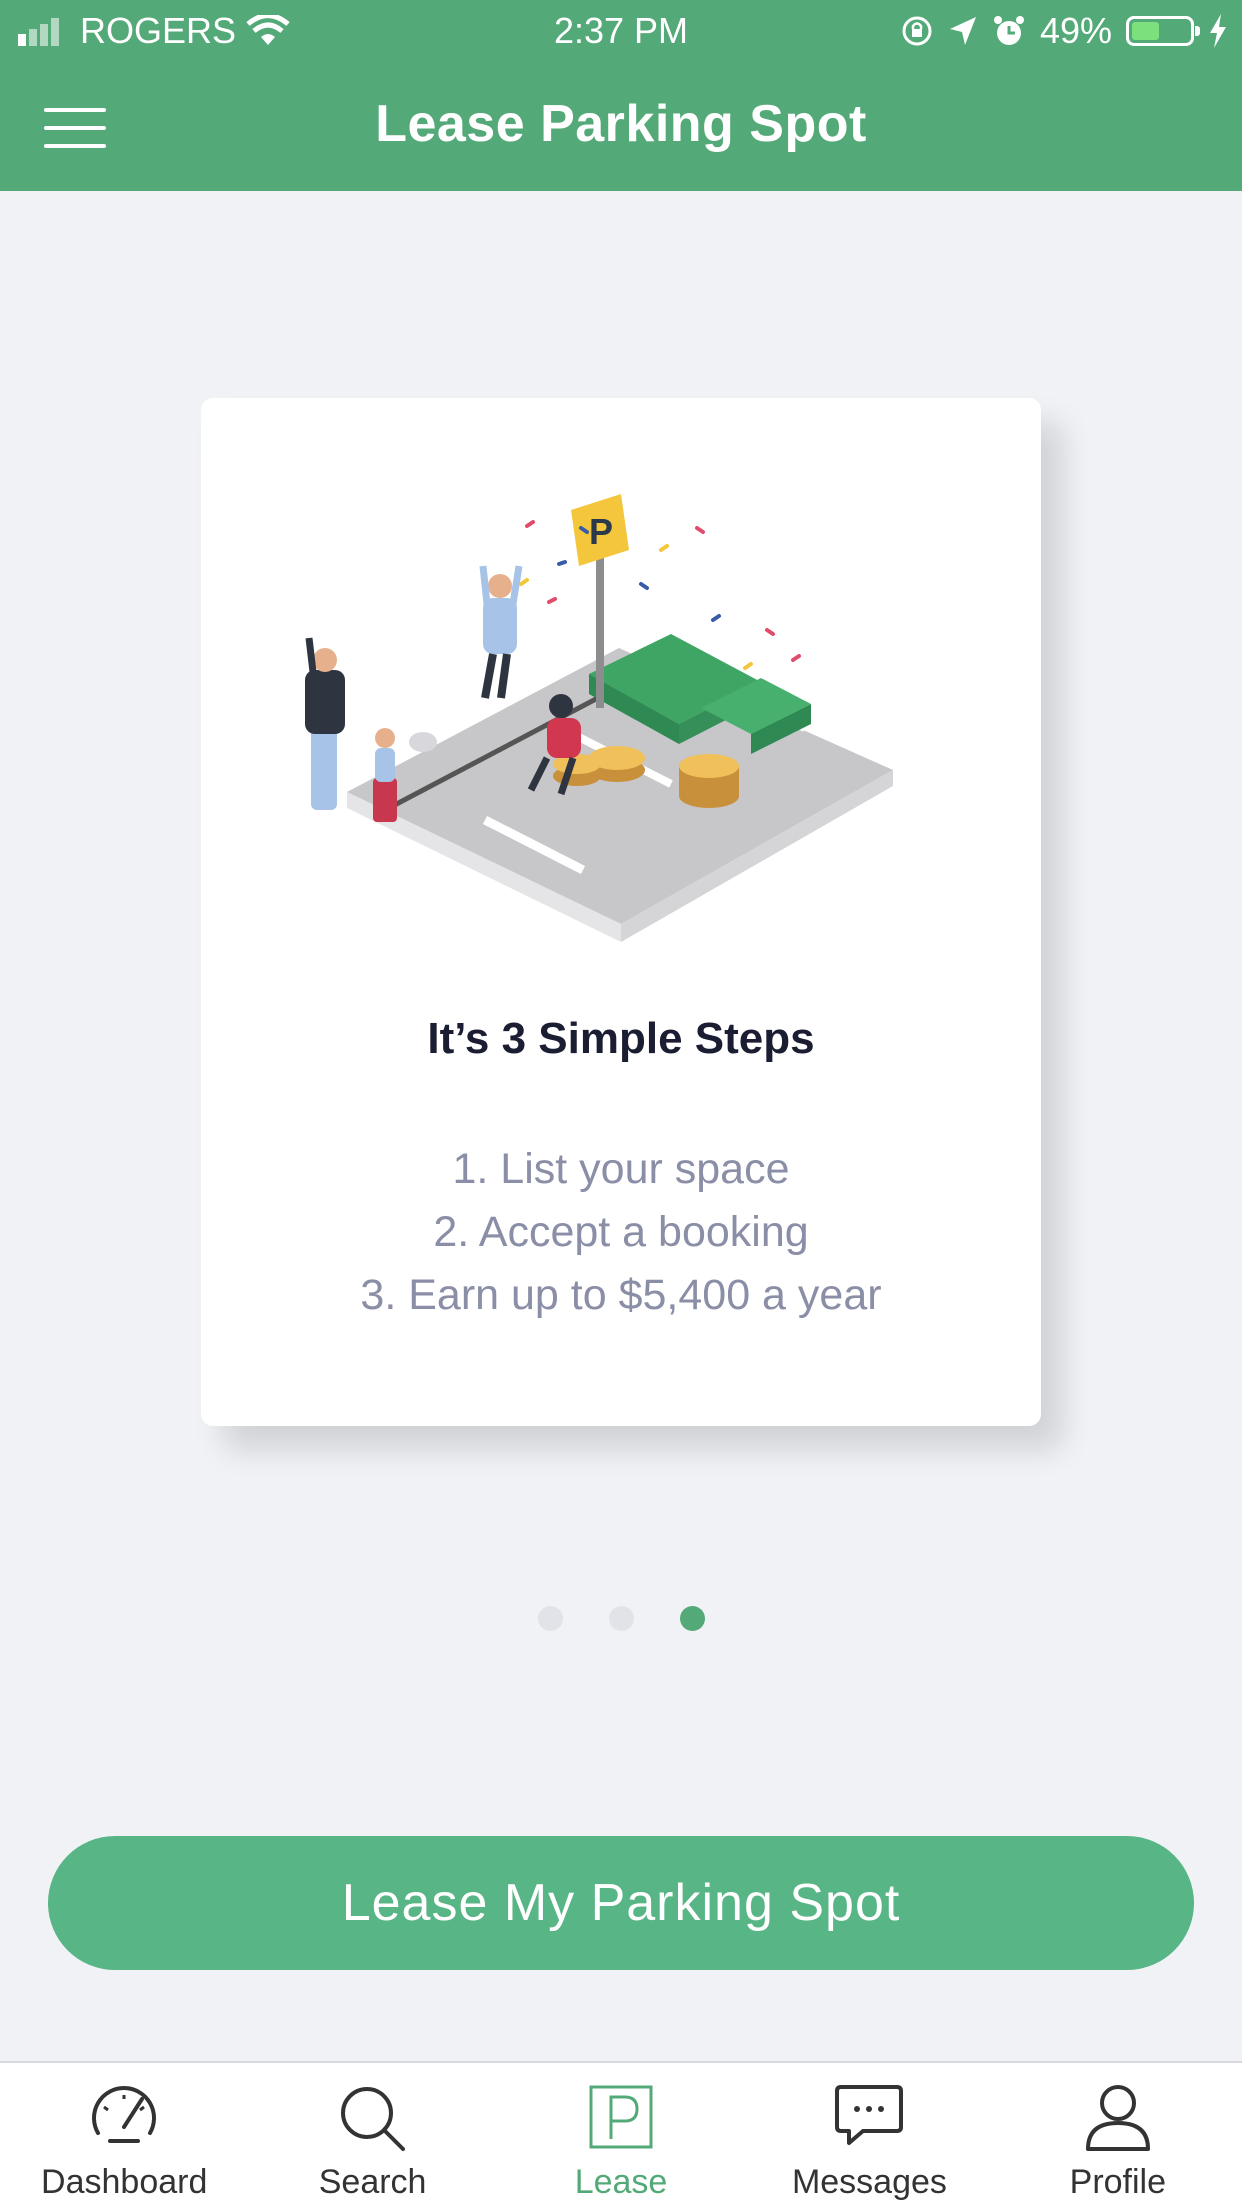 This screenshot has height=2210, width=1242. Describe the element at coordinates (1163, 31) in the screenshot. I see `battery-icon` at that location.